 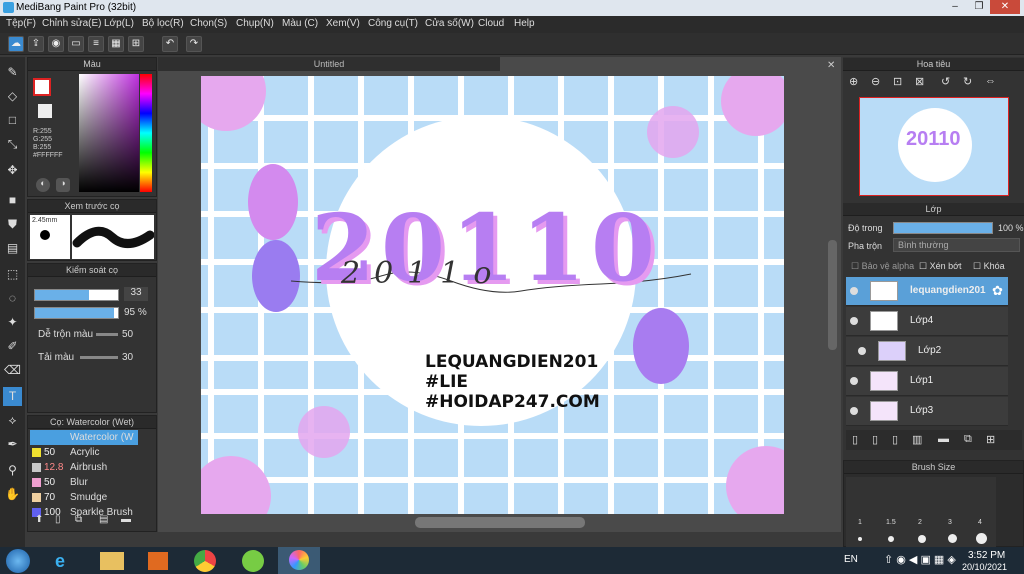 I want to click on size-label: 1, so click(x=860, y=522).